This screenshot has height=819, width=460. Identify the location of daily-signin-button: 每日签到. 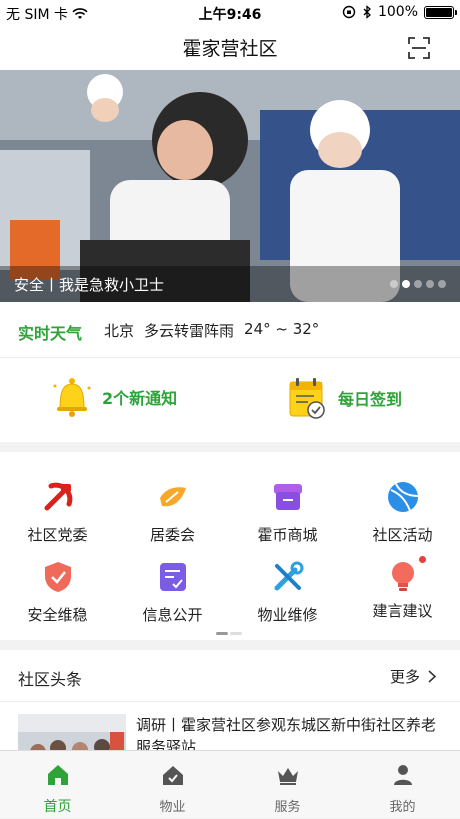
(344, 398).